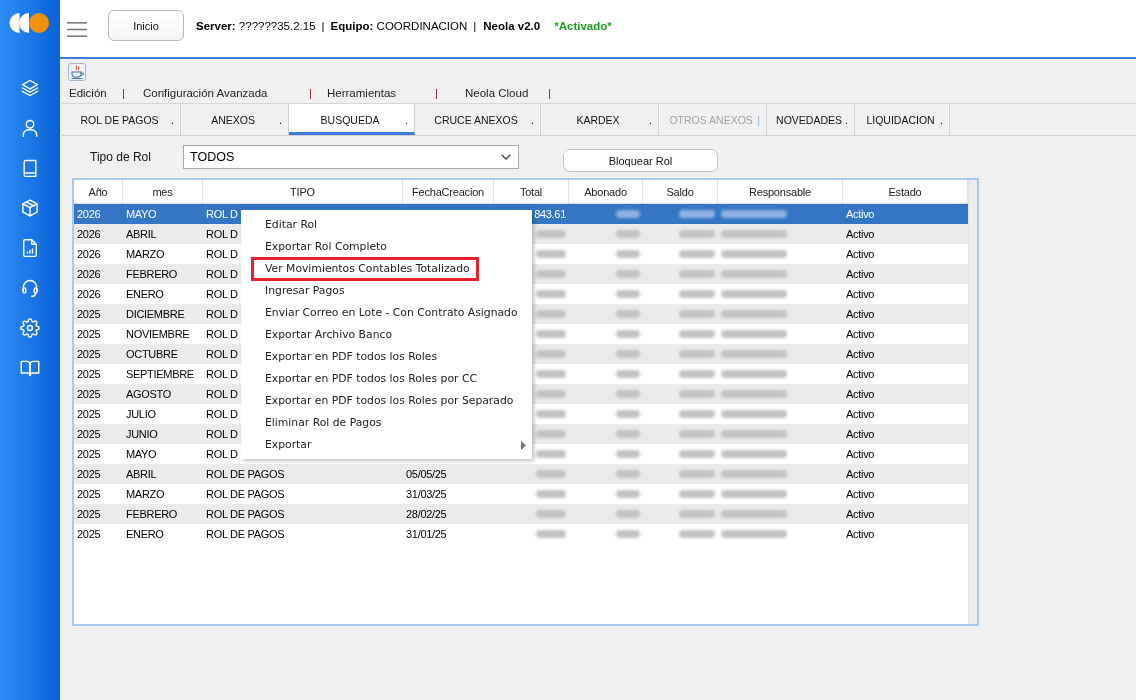 The image size is (1136, 700). What do you see at coordinates (426, 474) in the screenshot?
I see `table-cell: 05/05/25` at bounding box center [426, 474].